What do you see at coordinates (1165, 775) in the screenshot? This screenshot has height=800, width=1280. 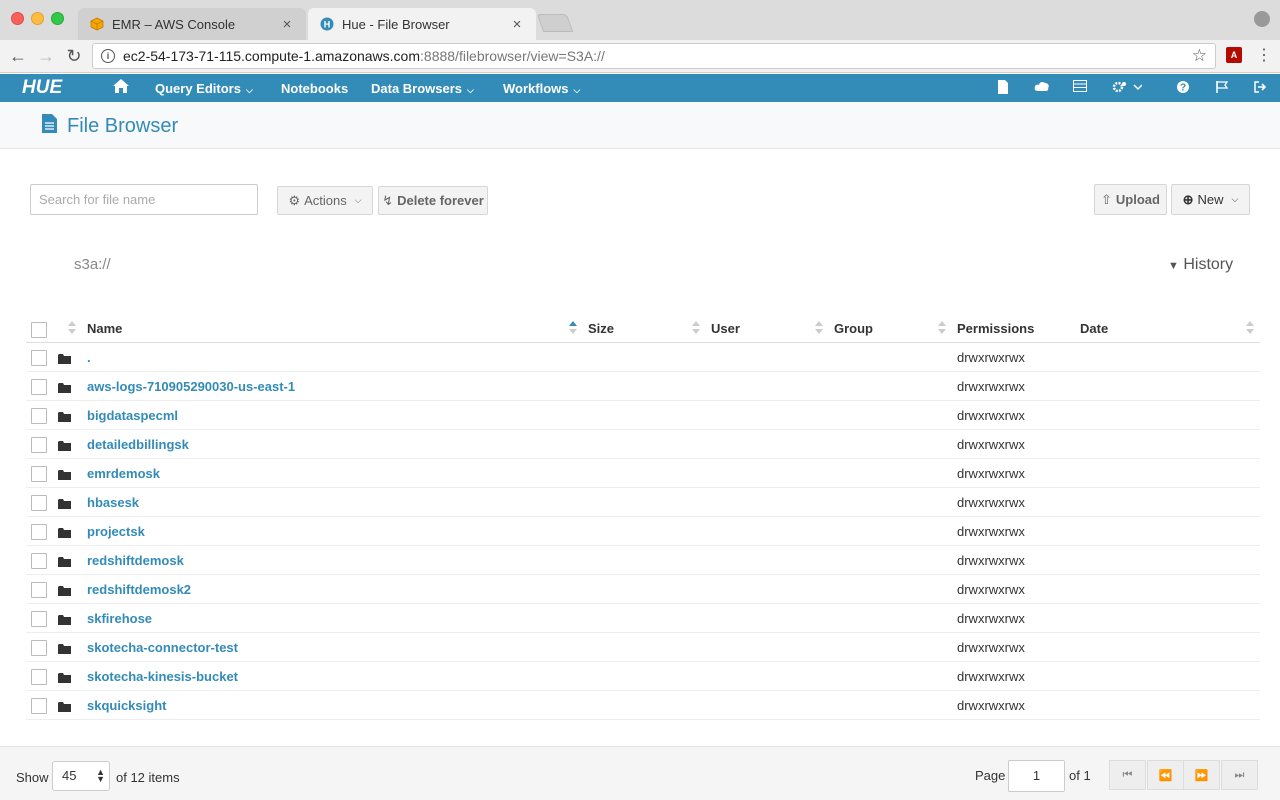 I see `previous-page-button: ⏪` at bounding box center [1165, 775].